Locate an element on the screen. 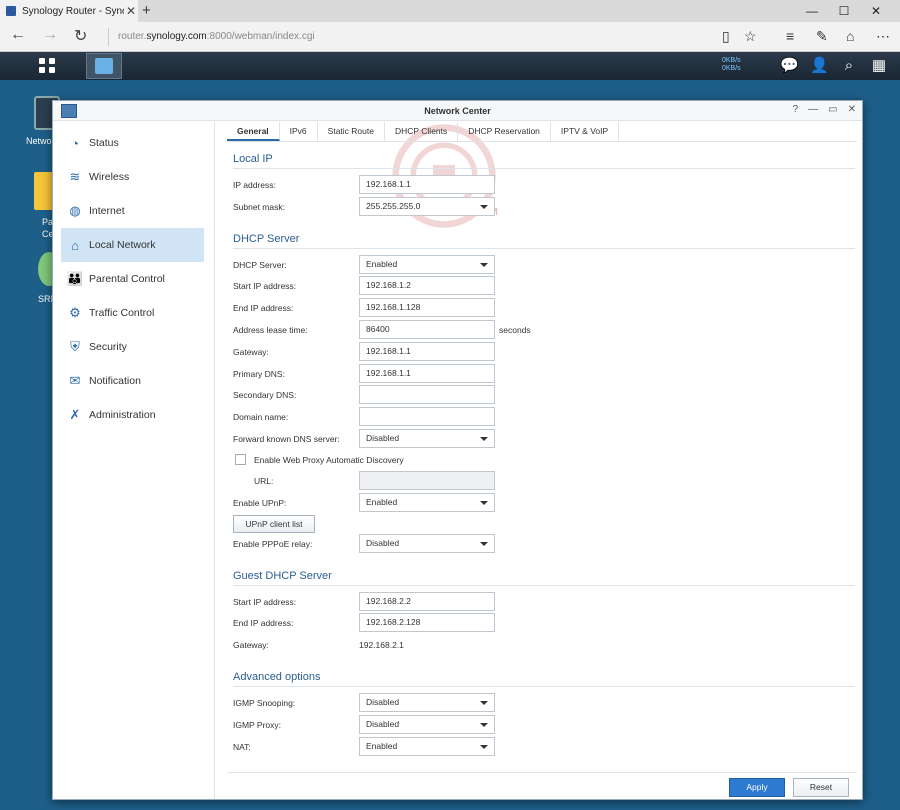 Image resolution: width=900 pixels, height=810 pixels. sidebar-item-traffic-control: ⚙ Traffic Control is located at coordinates (133, 313).